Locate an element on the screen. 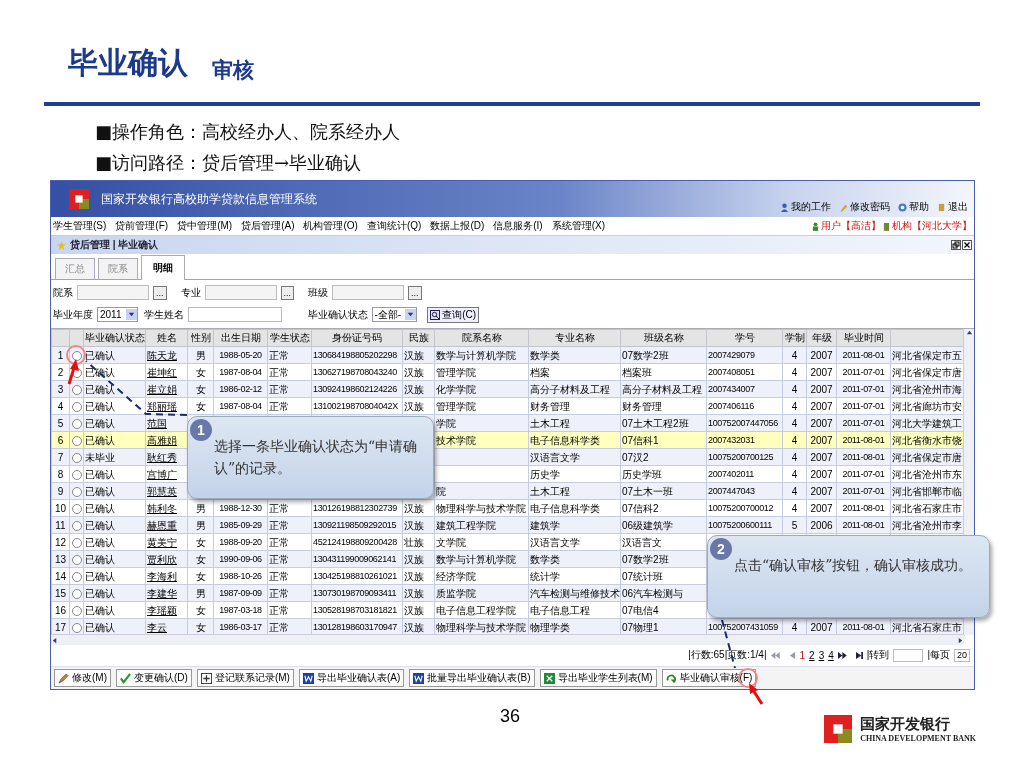 This screenshot has height=768, width=1024. filter-label: 专业 is located at coordinates (190, 292).